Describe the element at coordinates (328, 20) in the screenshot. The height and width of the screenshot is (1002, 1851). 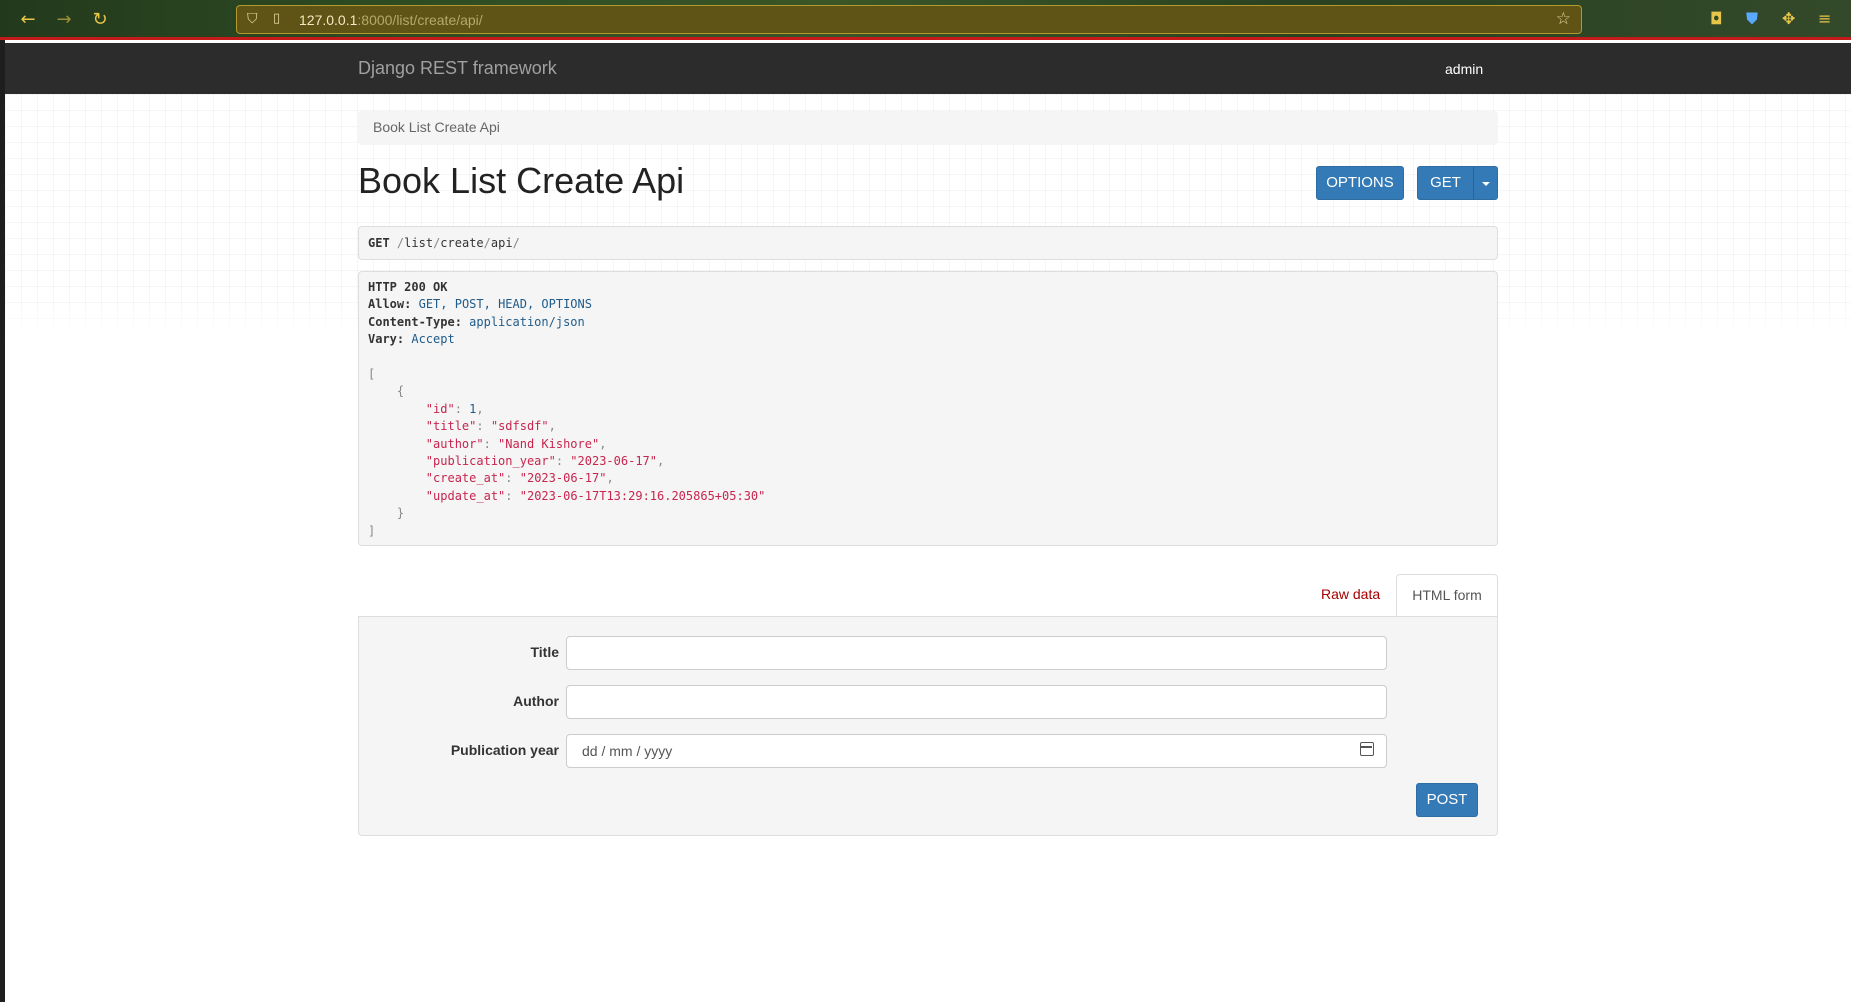
I see `url-host: 127.0.0.1` at that location.